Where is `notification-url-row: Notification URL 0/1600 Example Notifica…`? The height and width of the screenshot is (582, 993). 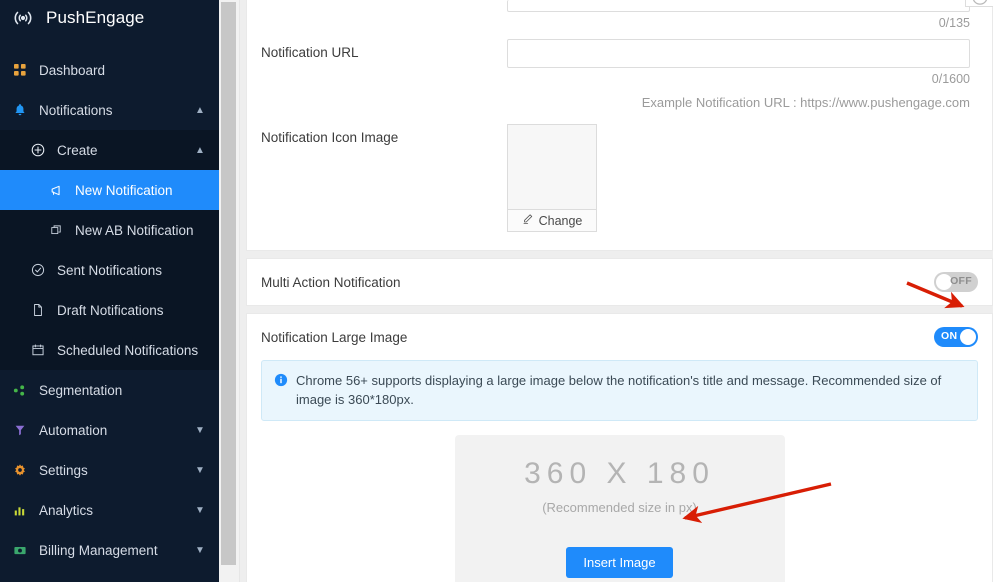 notification-url-row: Notification URL 0/1600 Example Notifica… is located at coordinates (619, 74).